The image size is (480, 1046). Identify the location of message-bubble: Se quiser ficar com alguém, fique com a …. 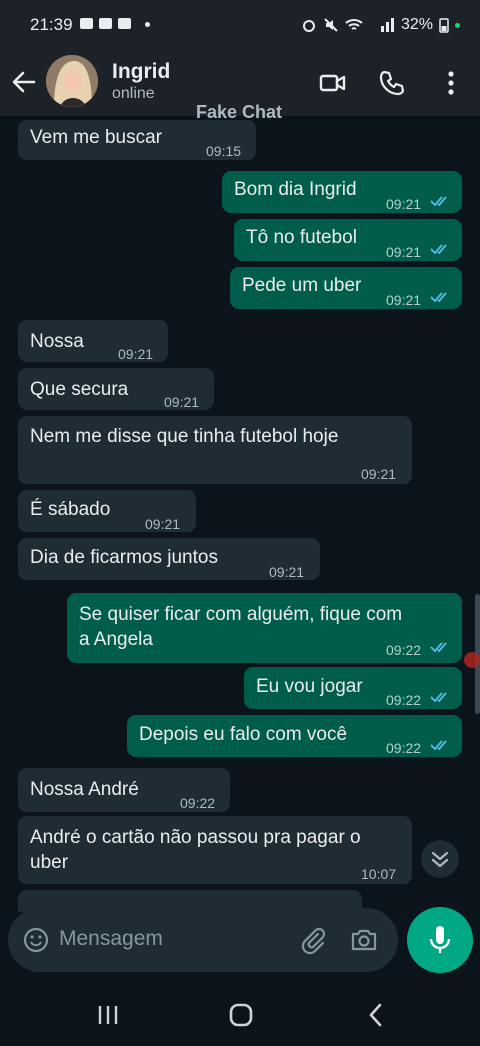
(264, 628).